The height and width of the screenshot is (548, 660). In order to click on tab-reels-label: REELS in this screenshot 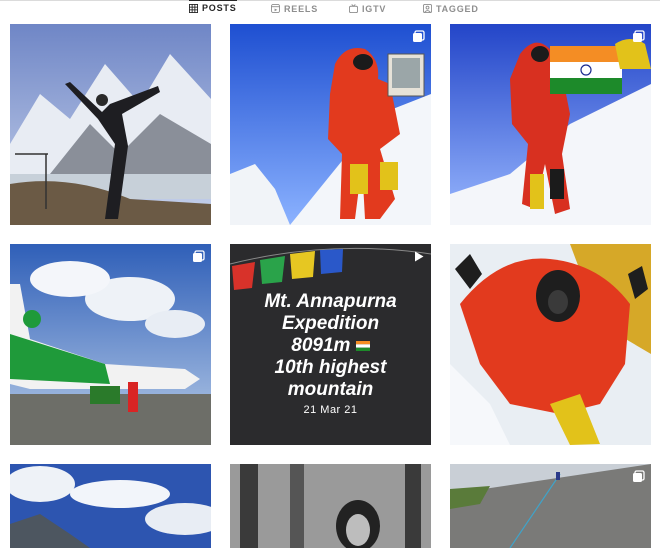, I will do `click(301, 8)`.